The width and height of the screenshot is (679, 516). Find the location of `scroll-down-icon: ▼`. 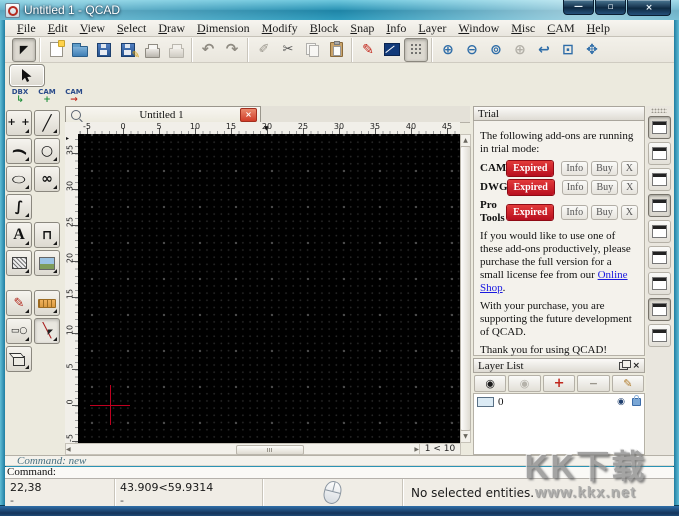

scroll-down-icon: ▼ is located at coordinates (465, 436).